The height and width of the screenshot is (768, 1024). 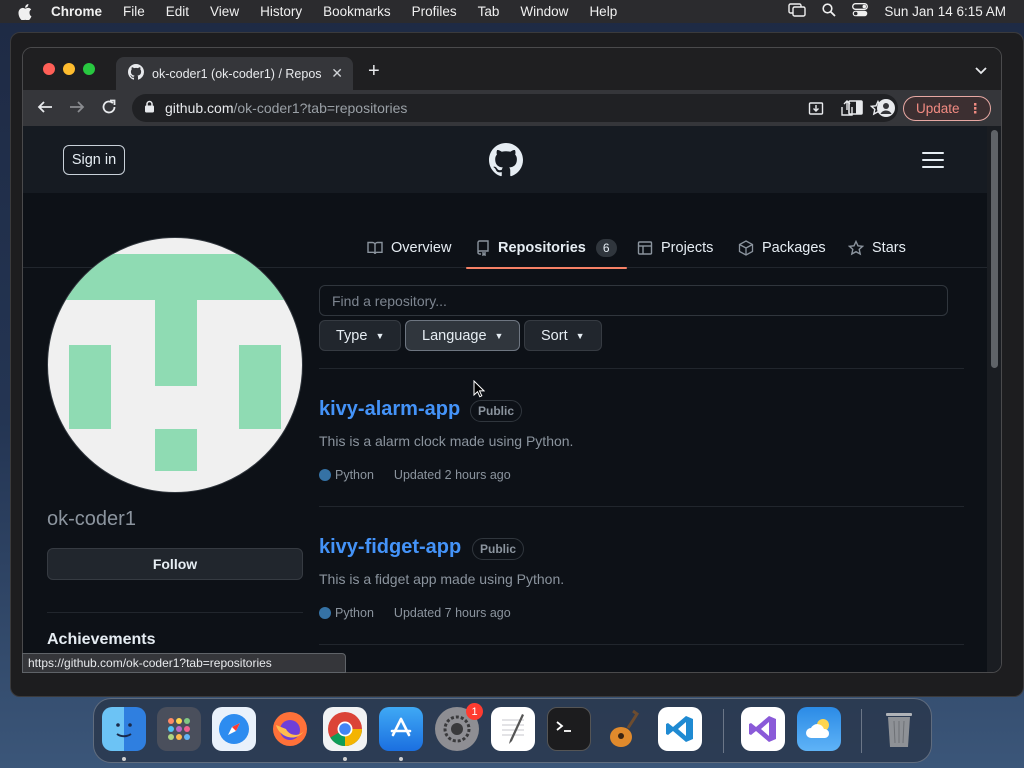 What do you see at coordinates (794, 248) in the screenshot?
I see `tab-packages-label: Packages` at bounding box center [794, 248].